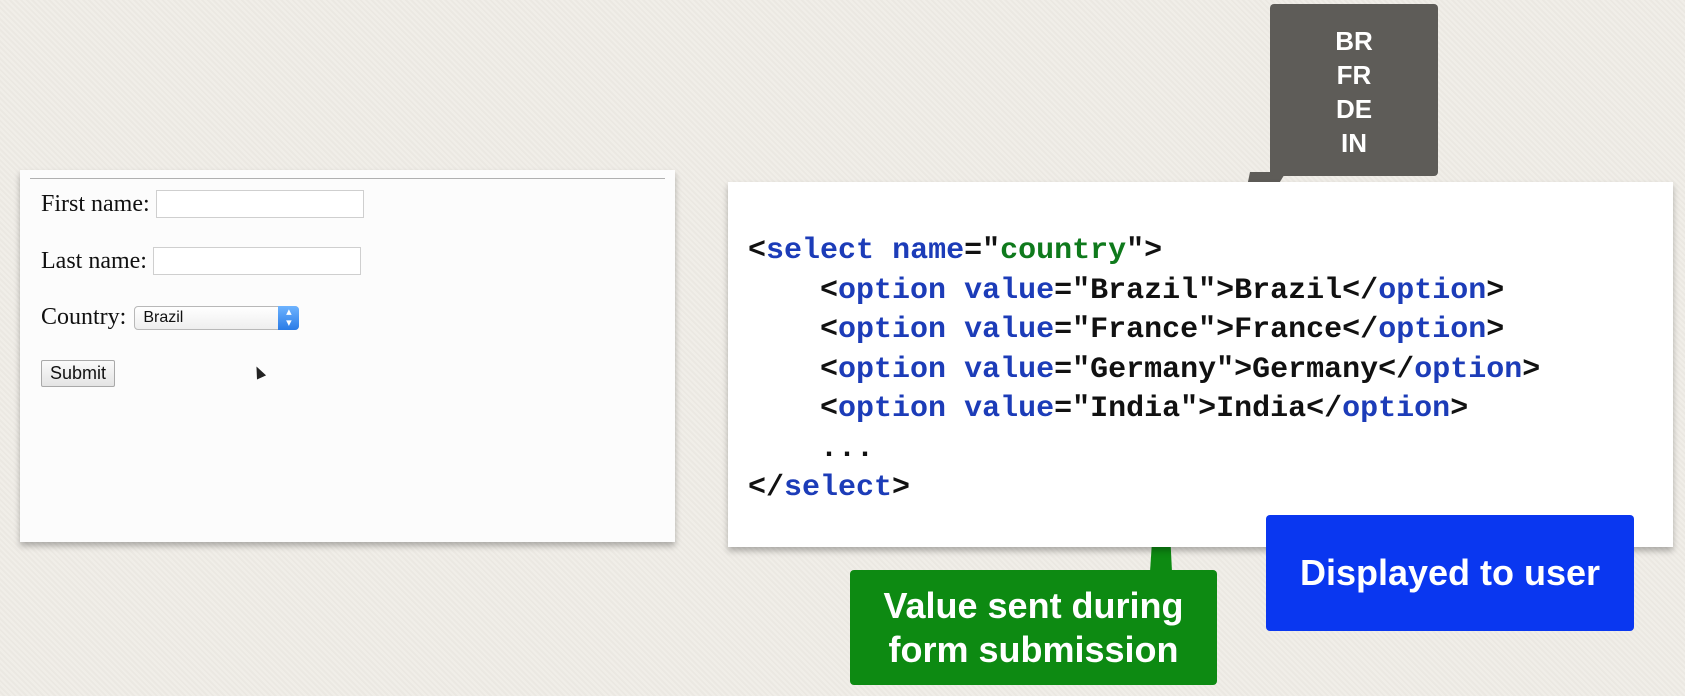  I want to click on last-name-row: Last name:, so click(201, 261).